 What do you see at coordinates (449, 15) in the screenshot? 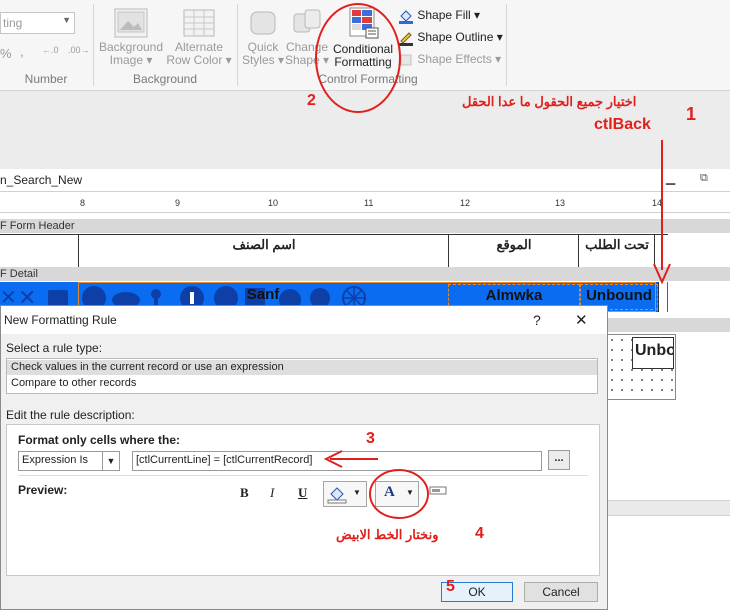
I see `shape-fill-label: Shape Fill ▾` at bounding box center [449, 15].